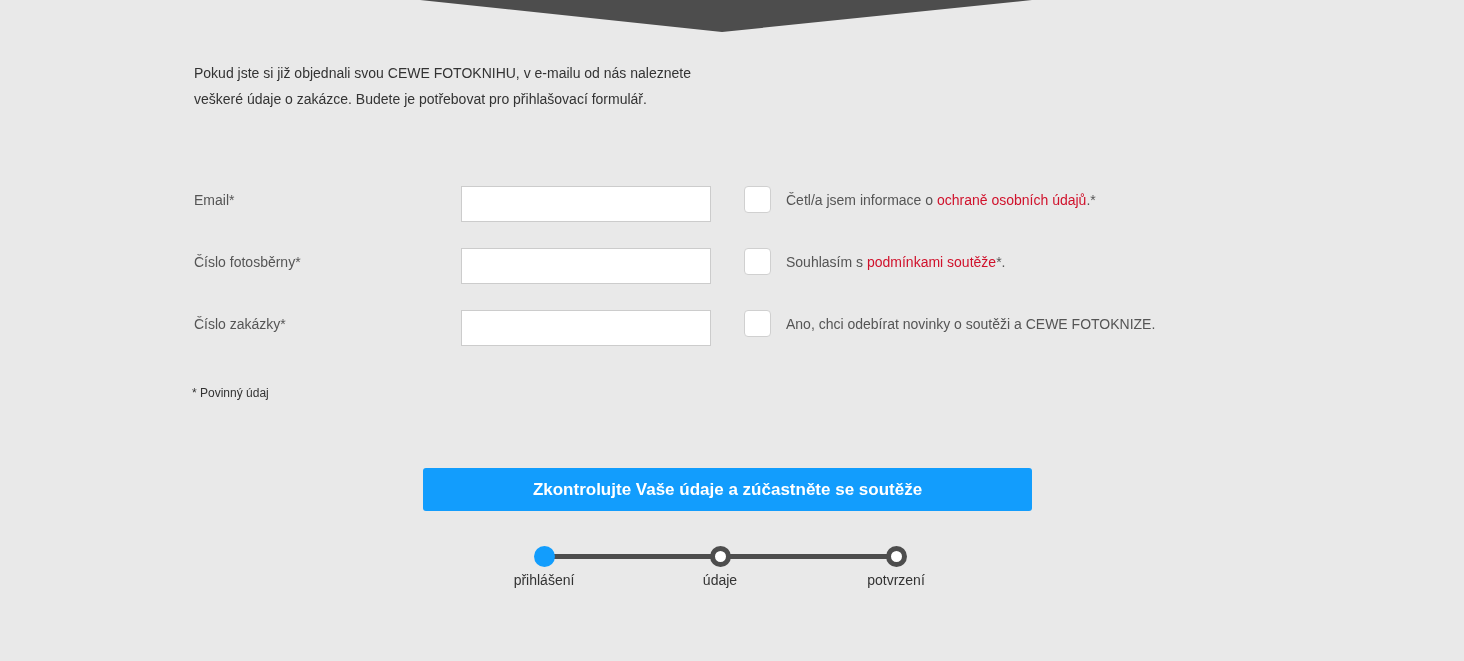 Image resolution: width=1464 pixels, height=661 pixels. I want to click on step-label: potvrzení, so click(896, 580).